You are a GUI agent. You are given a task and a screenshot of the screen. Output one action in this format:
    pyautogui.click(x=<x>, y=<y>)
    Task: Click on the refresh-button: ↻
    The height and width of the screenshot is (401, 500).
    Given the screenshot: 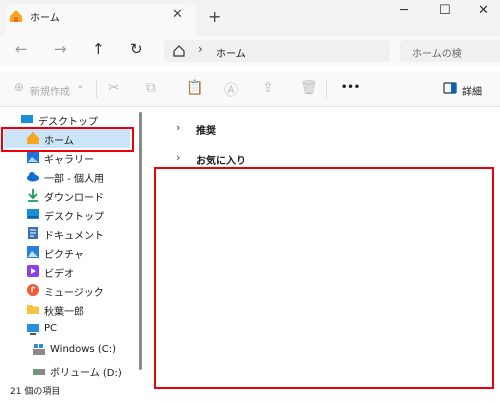 What is the action you would take?
    pyautogui.click(x=136, y=49)
    